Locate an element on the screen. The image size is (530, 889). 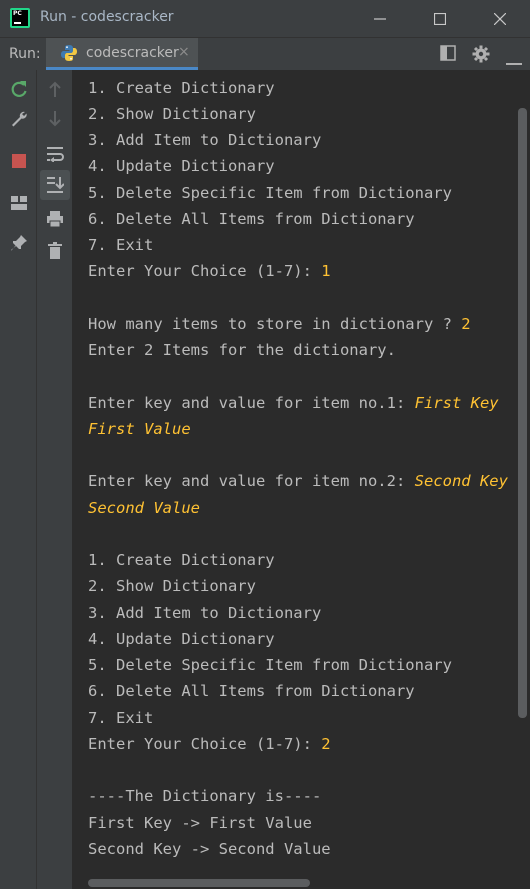
user-input: Second Value is located at coordinates (144, 508).